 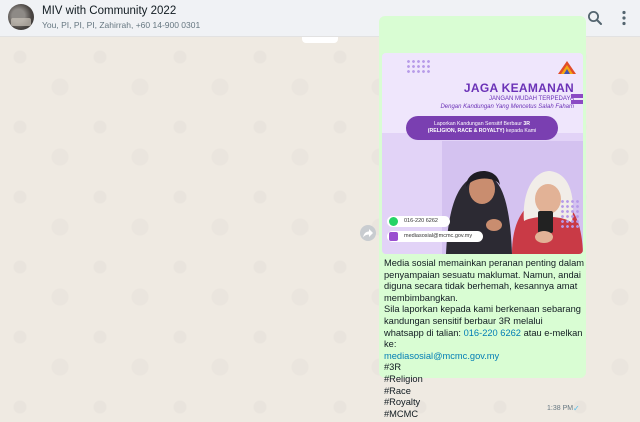 What do you see at coordinates (438, 236) in the screenshot?
I see `poster-email: mediasosial@mcmc.gov.my` at bounding box center [438, 236].